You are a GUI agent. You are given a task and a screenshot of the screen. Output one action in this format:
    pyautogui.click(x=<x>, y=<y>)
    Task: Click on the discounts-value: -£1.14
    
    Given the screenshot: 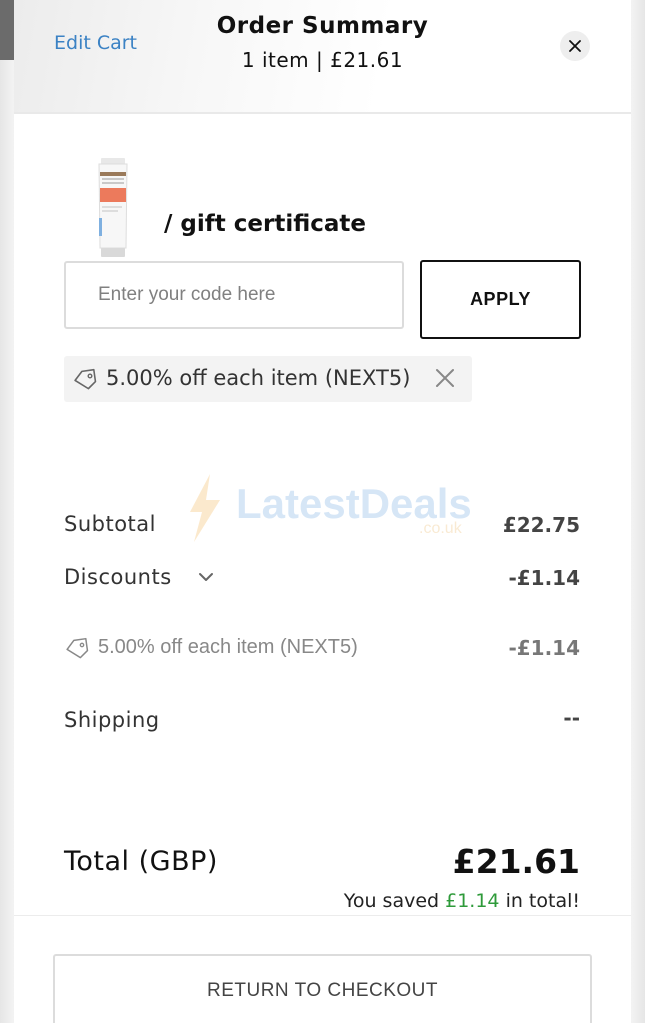 What is the action you would take?
    pyautogui.click(x=544, y=578)
    